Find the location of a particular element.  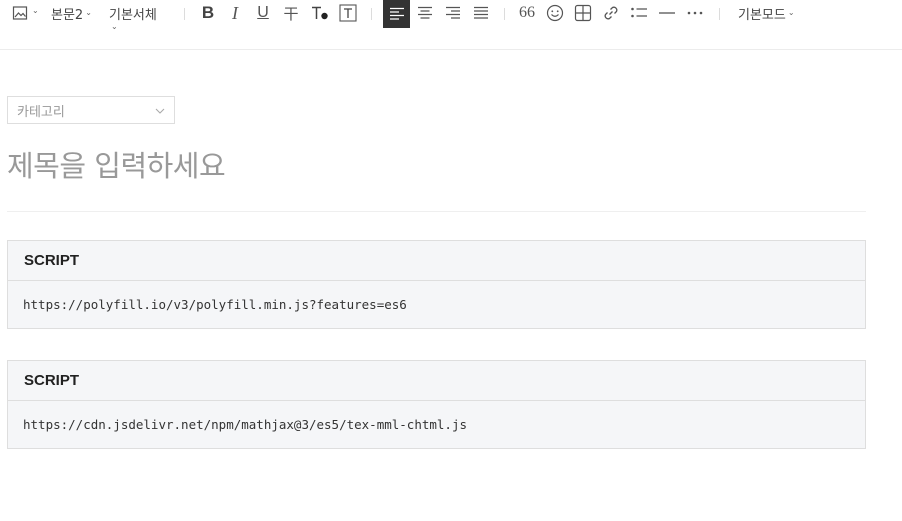

quote-glyph: 66 is located at coordinates (527, 12).